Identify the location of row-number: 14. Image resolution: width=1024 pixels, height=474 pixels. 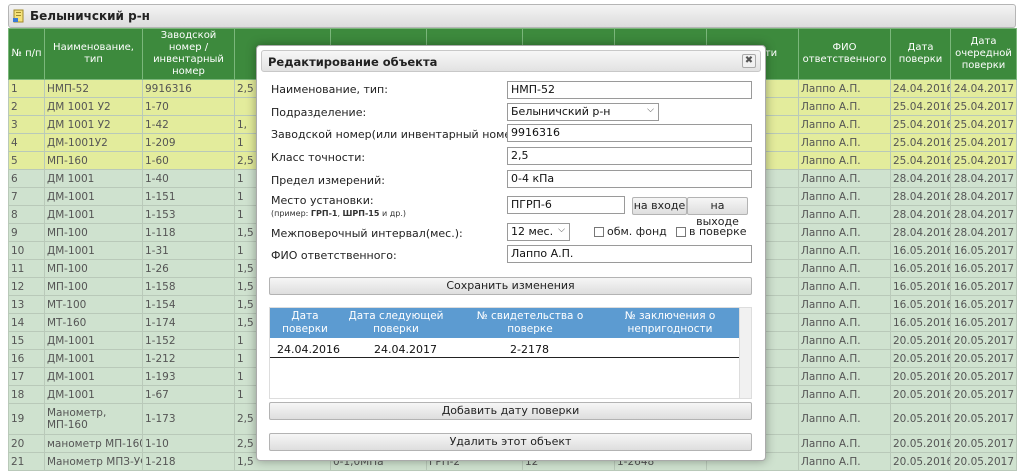
(26, 322).